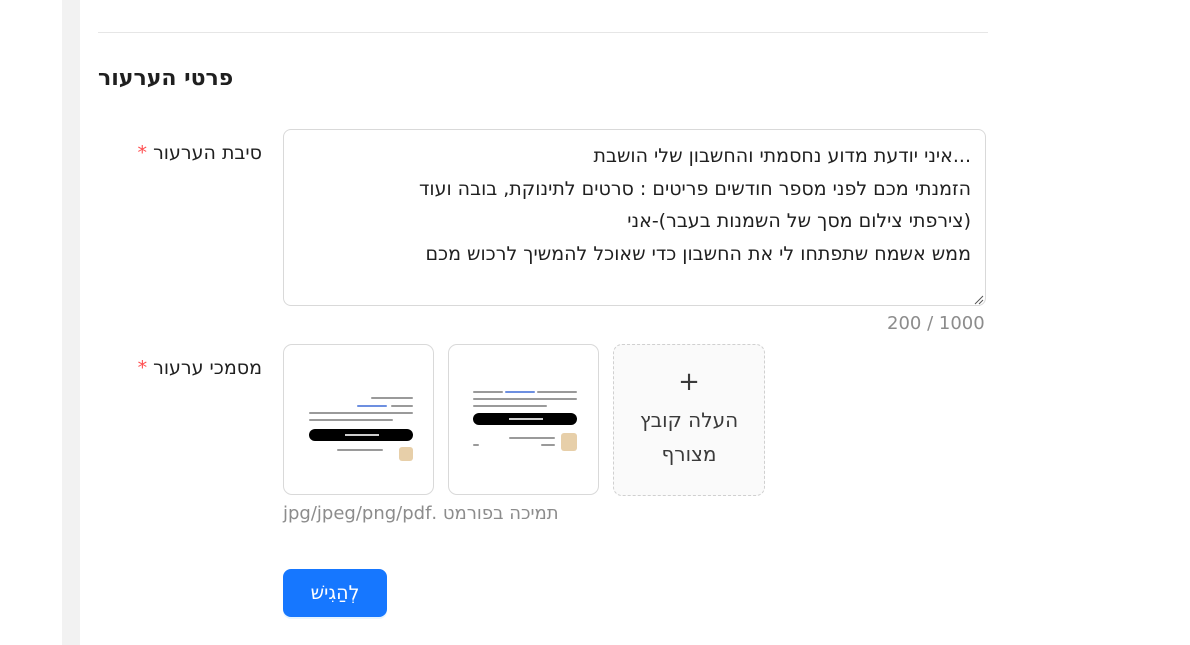 This screenshot has width=1190, height=645. I want to click on upload-file-label: העלה קובץ מצורף, so click(689, 437).